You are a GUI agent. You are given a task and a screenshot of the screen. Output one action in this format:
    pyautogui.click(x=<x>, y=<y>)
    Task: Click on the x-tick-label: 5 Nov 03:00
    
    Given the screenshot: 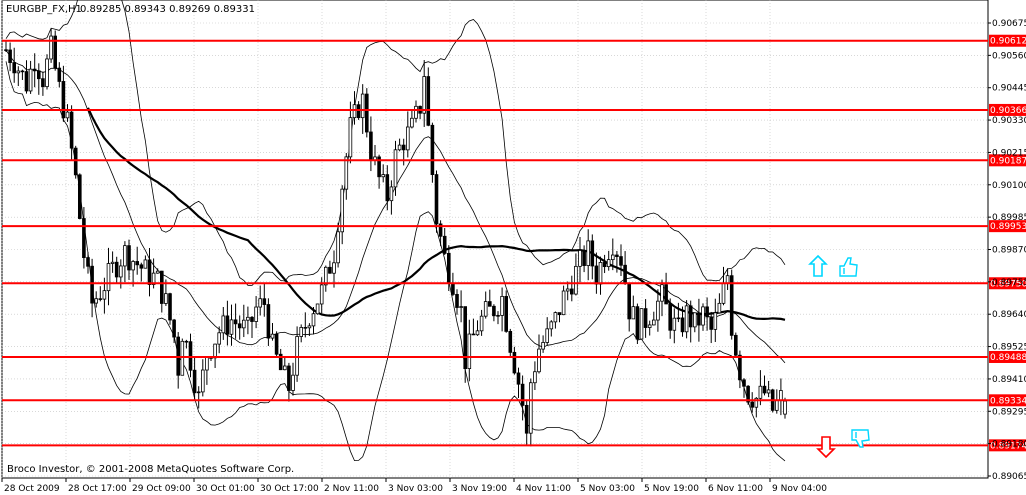 What is the action you would take?
    pyautogui.click(x=607, y=489)
    